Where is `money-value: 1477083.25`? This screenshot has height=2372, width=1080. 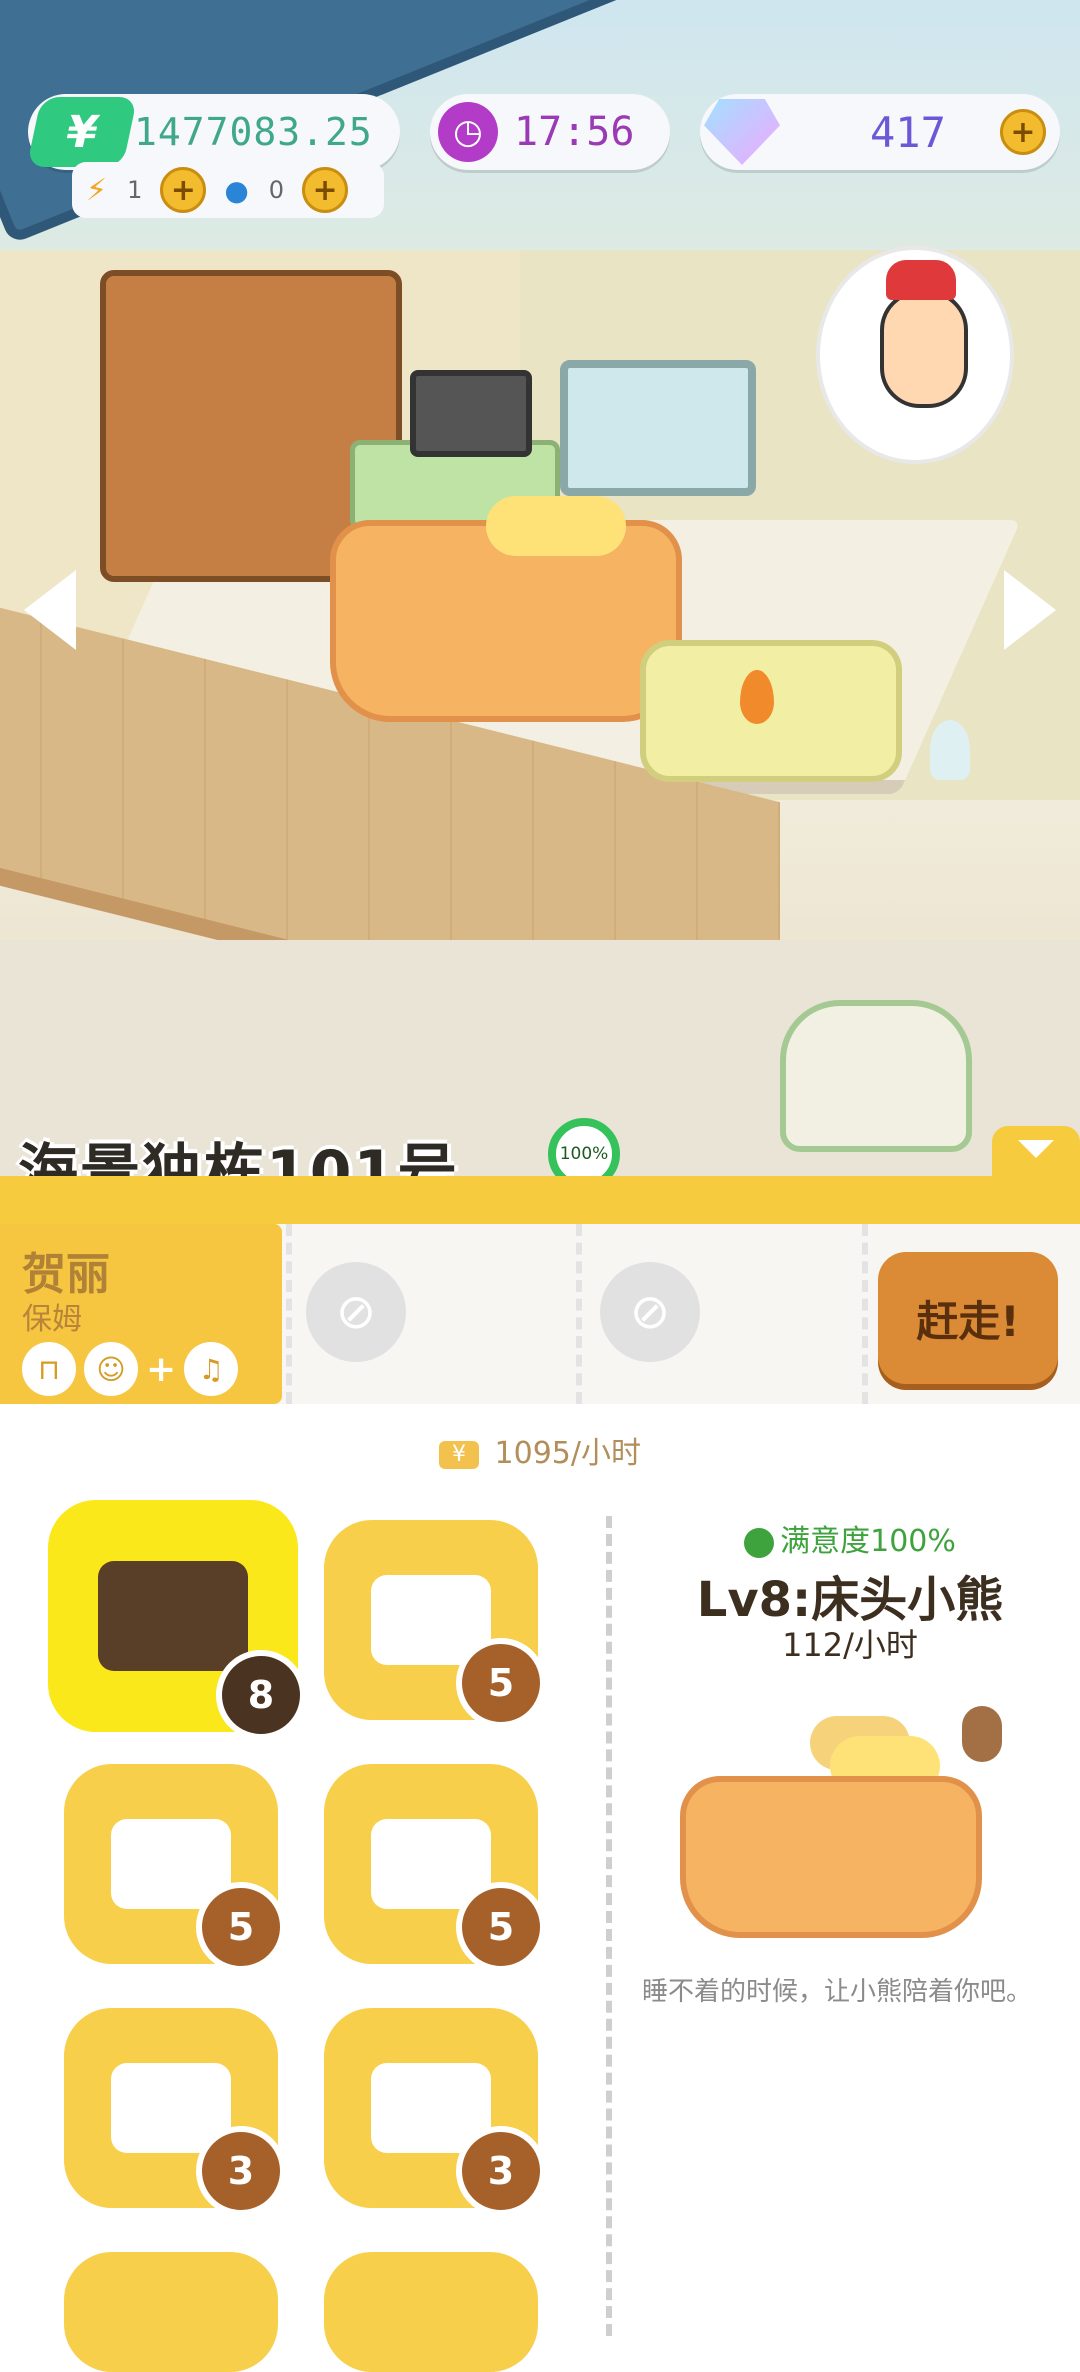
money-value: 1477083.25 is located at coordinates (253, 132).